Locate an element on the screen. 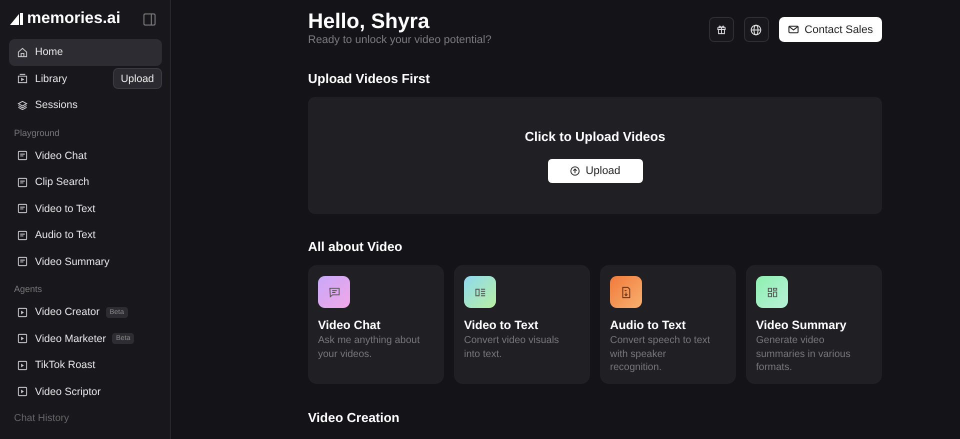 The image size is (960, 439). card-title: Video Chat is located at coordinates (350, 325).